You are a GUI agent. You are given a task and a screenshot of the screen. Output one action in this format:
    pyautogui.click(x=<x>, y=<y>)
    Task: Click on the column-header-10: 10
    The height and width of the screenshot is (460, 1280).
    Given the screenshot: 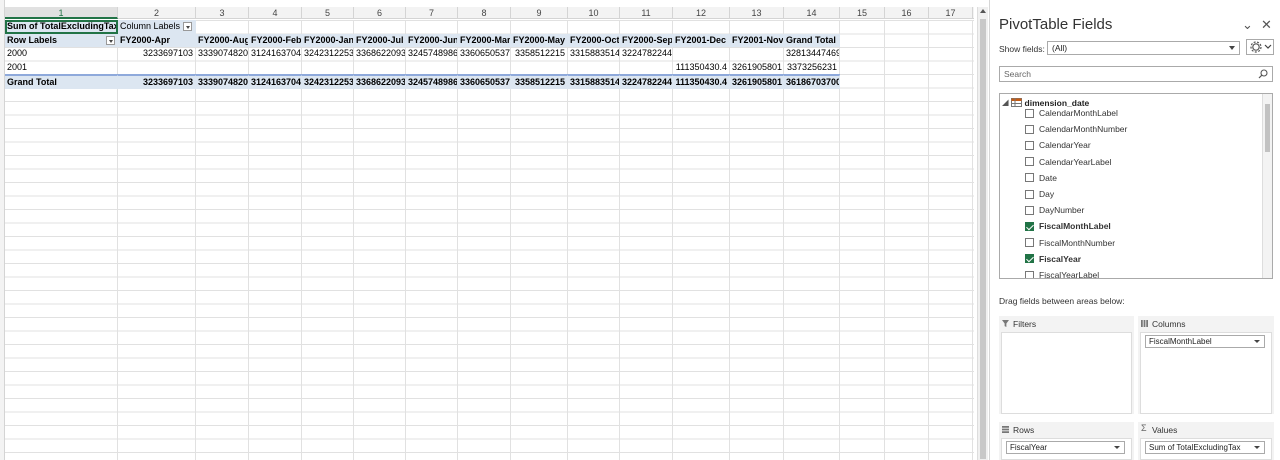 What is the action you would take?
    pyautogui.click(x=594, y=13)
    